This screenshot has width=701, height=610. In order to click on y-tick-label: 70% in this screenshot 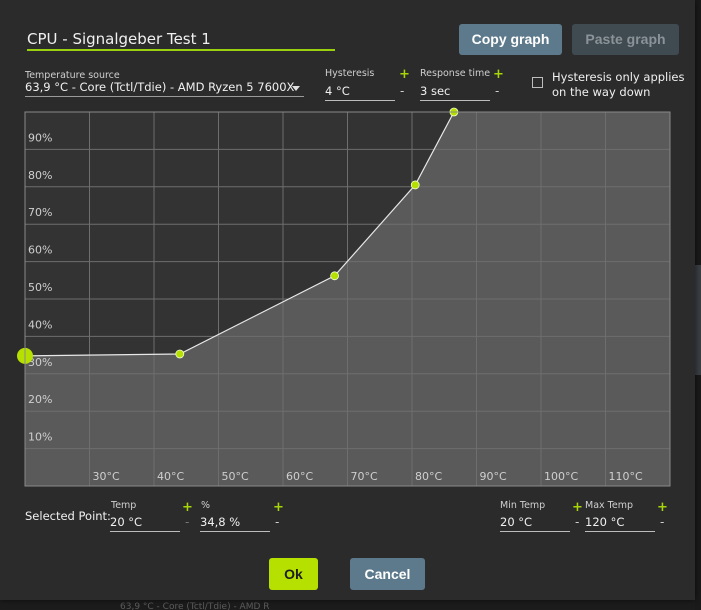, I will do `click(40, 212)`.